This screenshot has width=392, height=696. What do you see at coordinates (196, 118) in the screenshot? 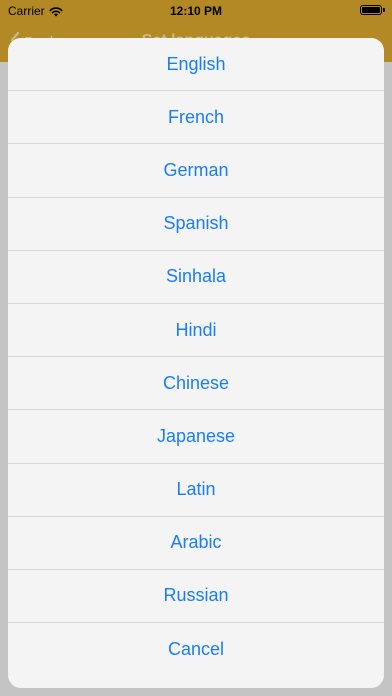
I see `option-french: French` at bounding box center [196, 118].